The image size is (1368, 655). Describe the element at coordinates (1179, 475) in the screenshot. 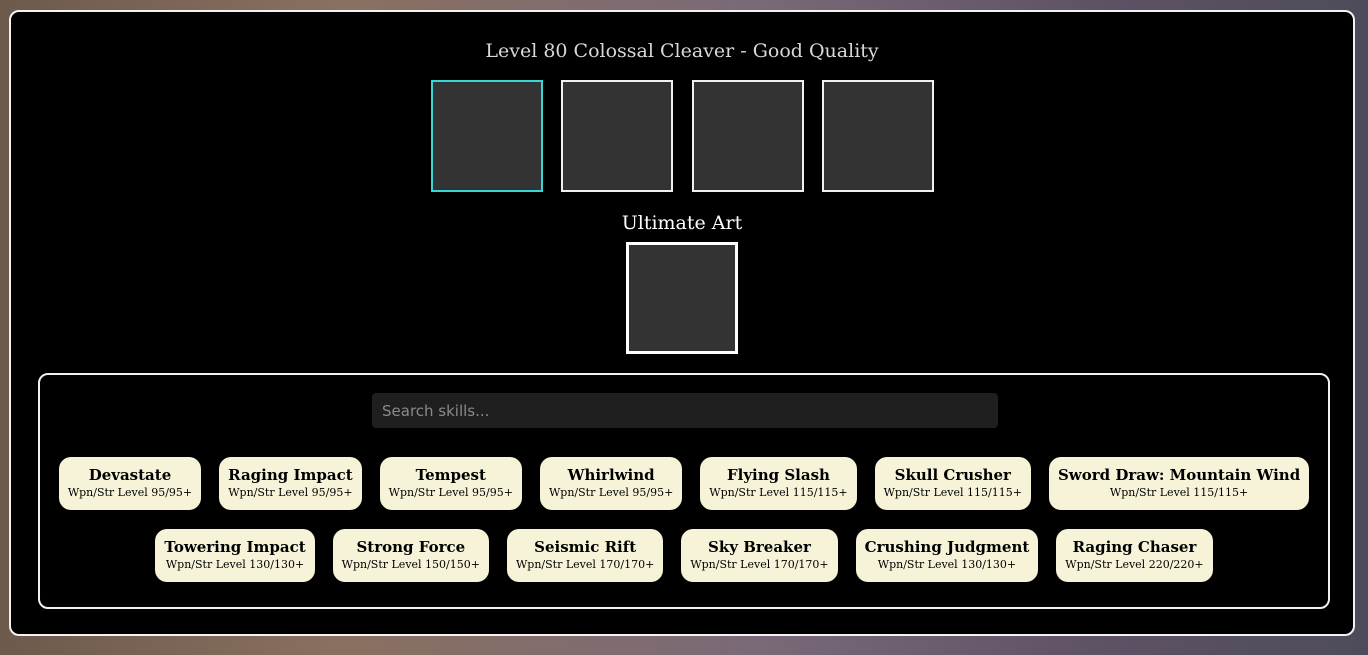

I see `skill-name: Sword Draw: Mountain Wind` at that location.